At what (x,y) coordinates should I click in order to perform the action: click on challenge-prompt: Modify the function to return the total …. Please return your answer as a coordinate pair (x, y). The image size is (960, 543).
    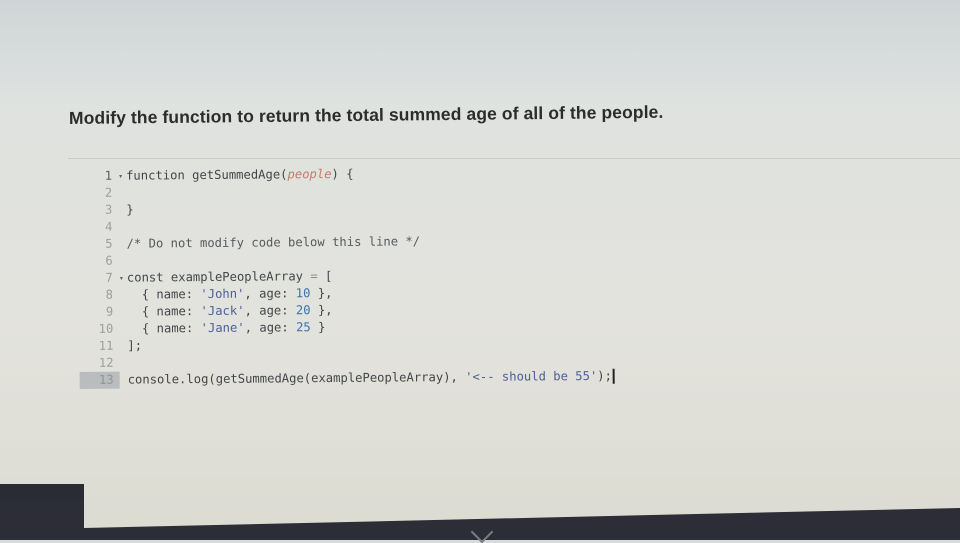
    Looking at the image, I should click on (366, 114).